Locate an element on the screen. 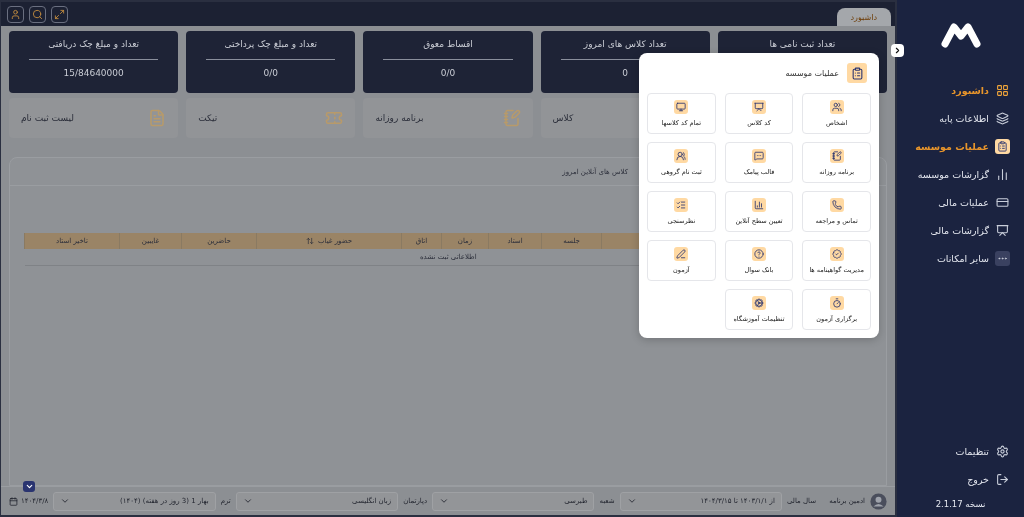 The width and height of the screenshot is (1024, 517). sidebar-item: گزارشات مالی is located at coordinates (960, 230).